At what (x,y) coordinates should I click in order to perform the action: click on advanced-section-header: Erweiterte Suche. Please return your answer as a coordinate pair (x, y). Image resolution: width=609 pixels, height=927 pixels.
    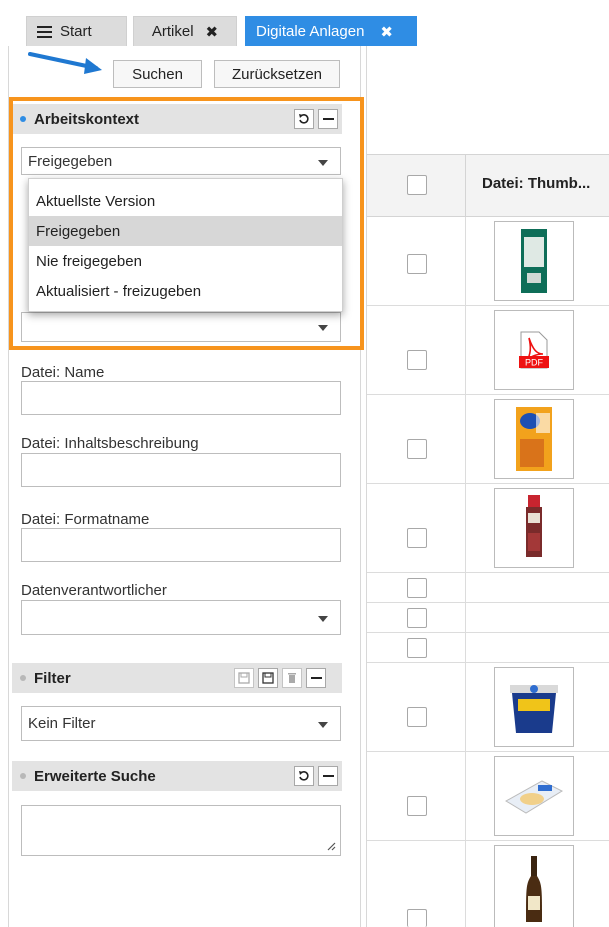
    Looking at the image, I should click on (177, 776).